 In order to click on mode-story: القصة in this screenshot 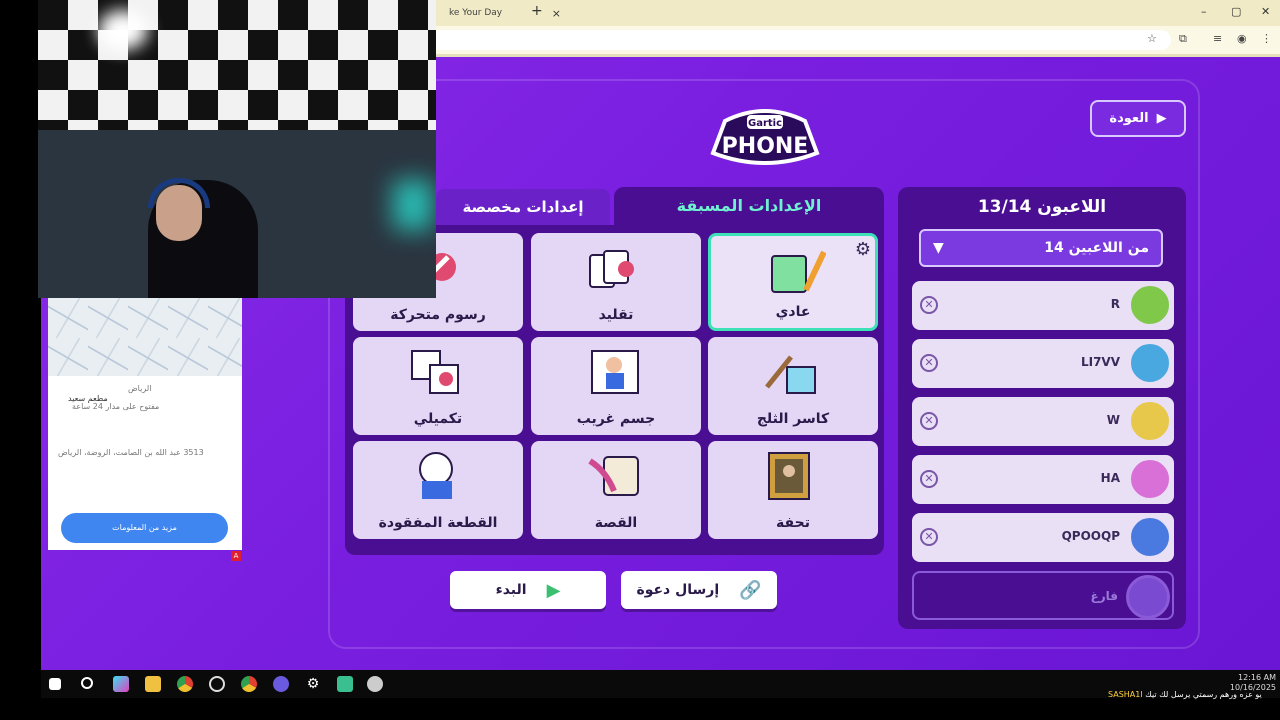, I will do `click(616, 490)`.